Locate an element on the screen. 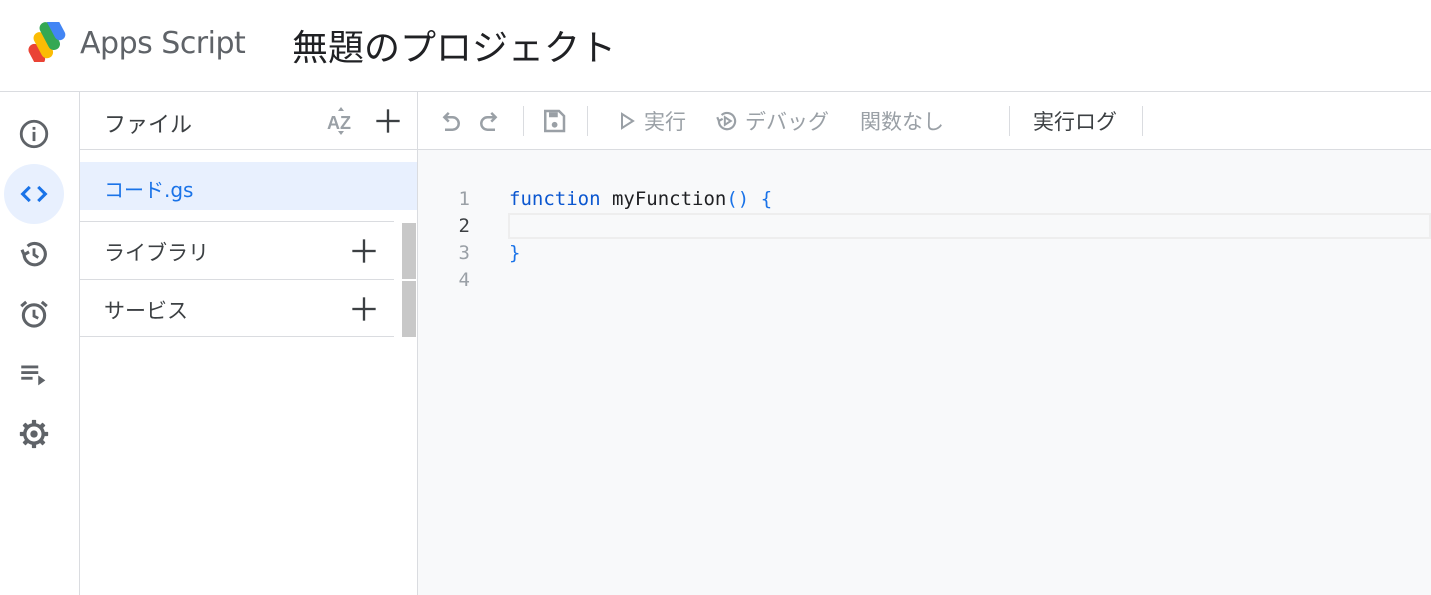 Image resolution: width=1431 pixels, height=595 pixels. run-button-icon-wrap is located at coordinates (626, 123).